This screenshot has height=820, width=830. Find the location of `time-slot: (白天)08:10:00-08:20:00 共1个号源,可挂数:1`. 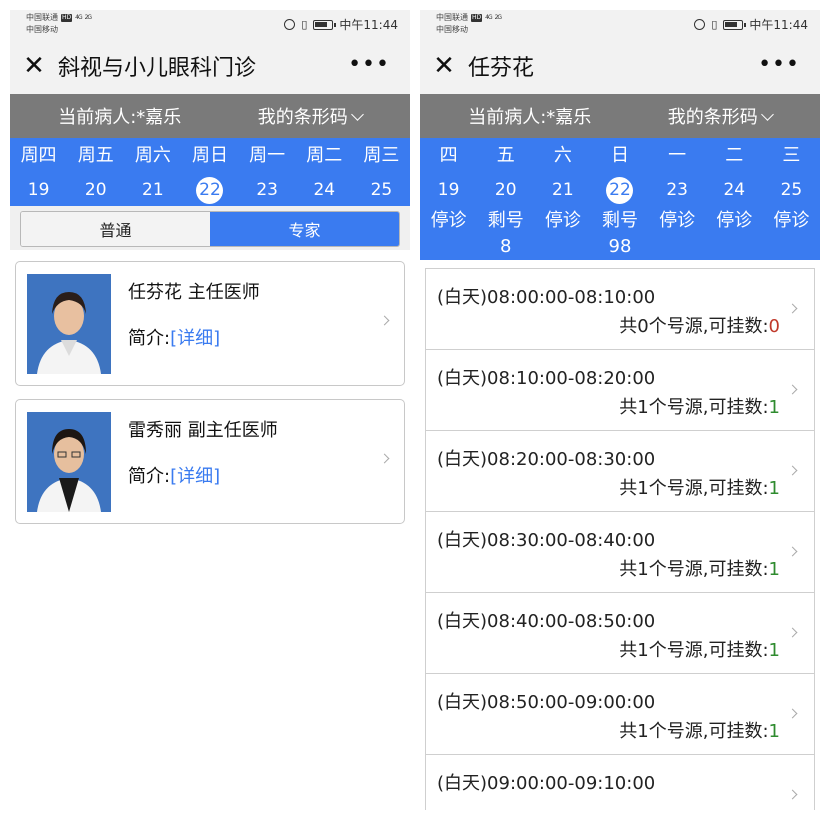

time-slot: (白天)08:10:00-08:20:00 共1个号源,可挂数:1 is located at coordinates (620, 389).